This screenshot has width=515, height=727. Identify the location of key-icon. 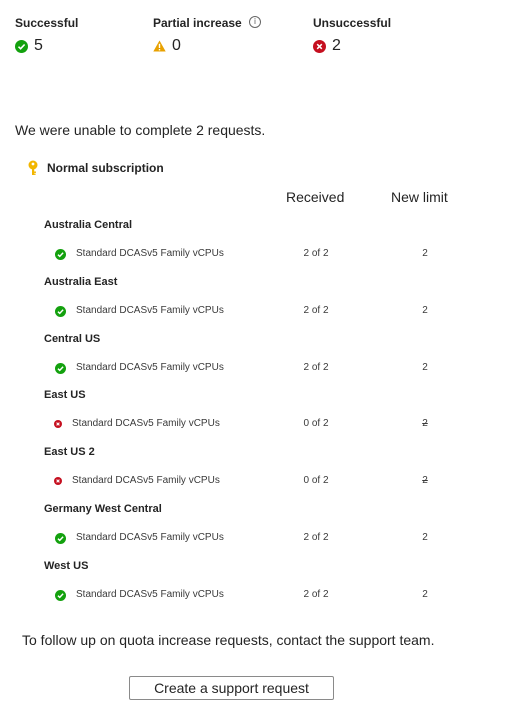
(33, 168).